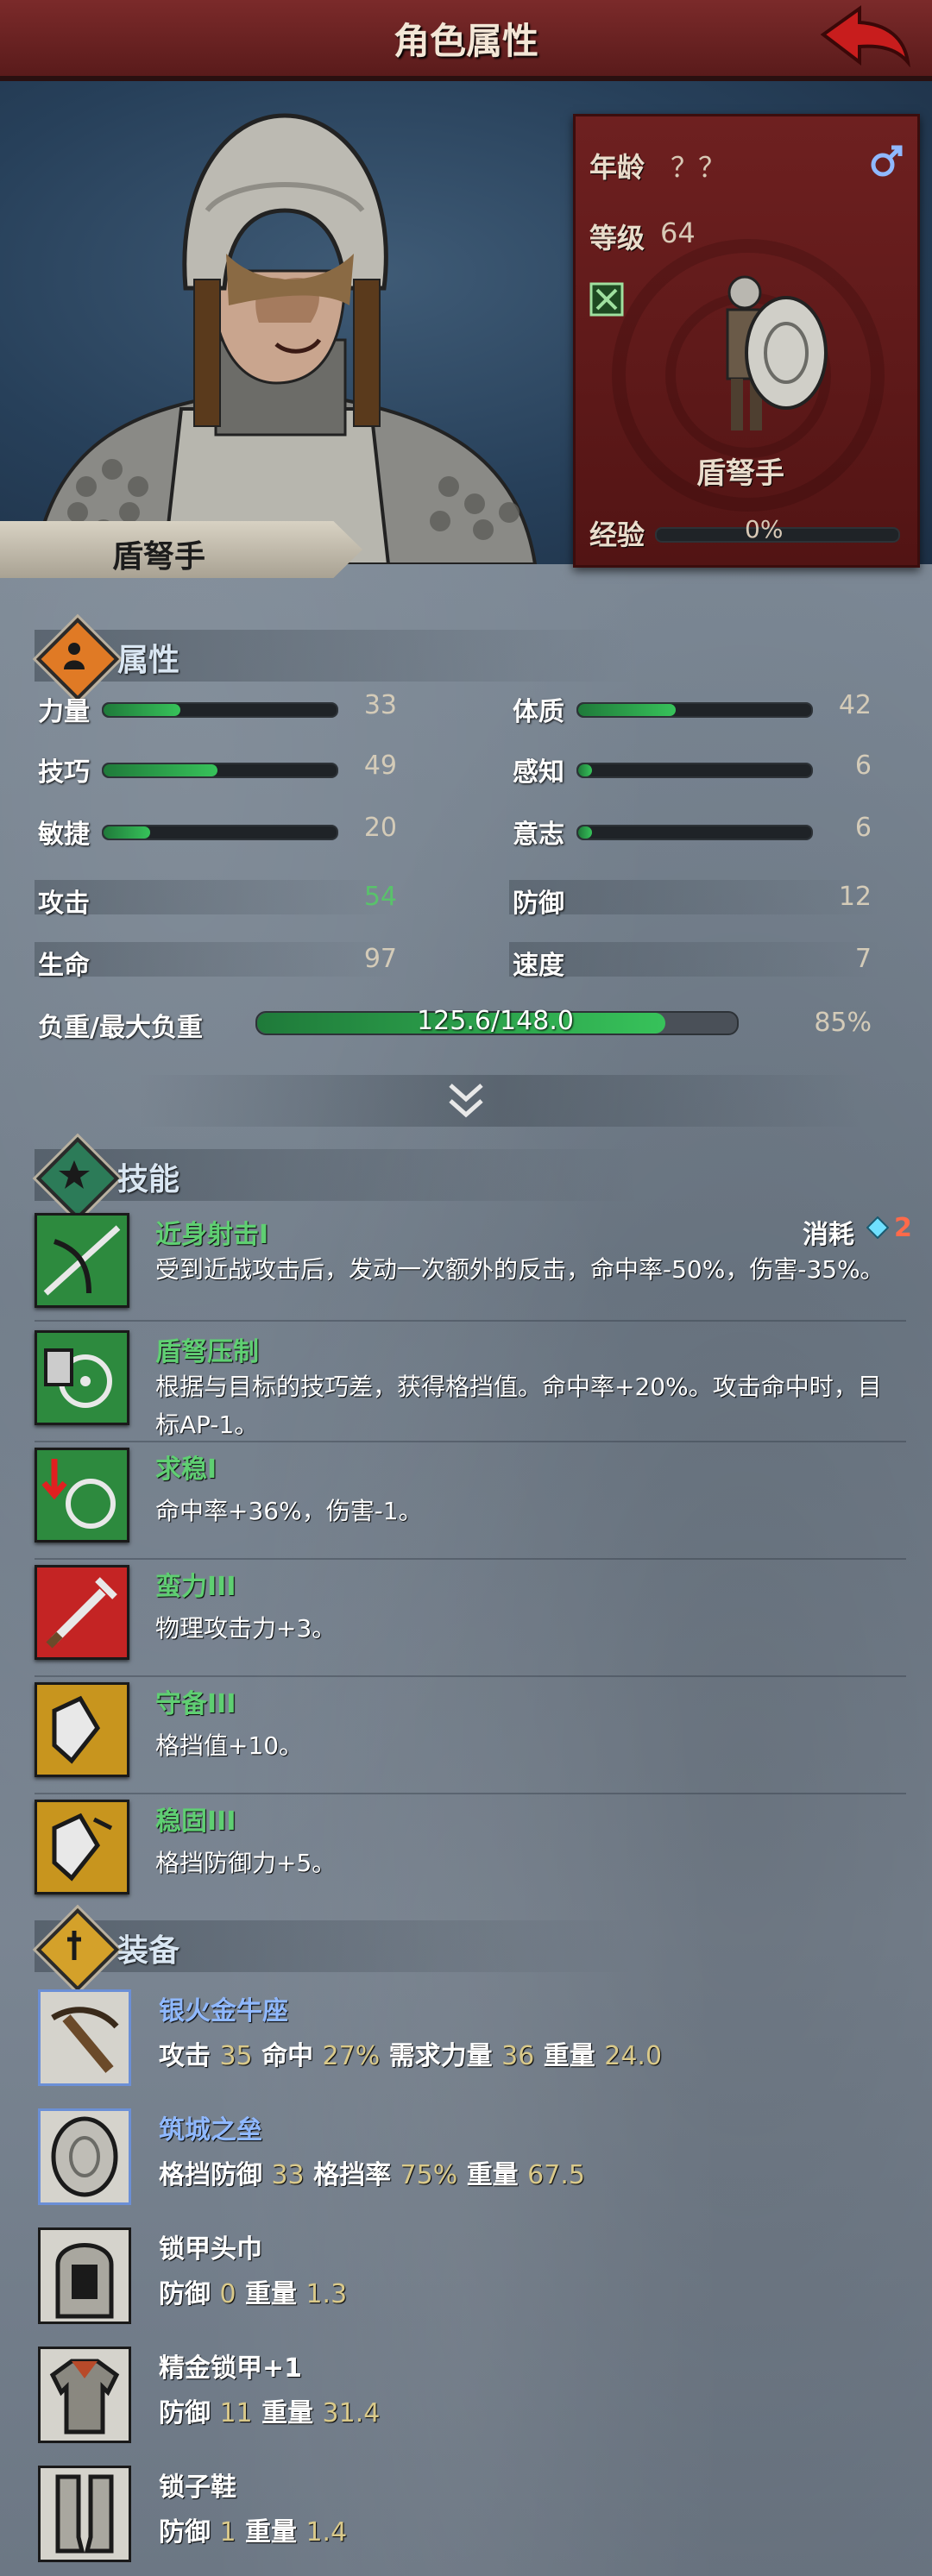 This screenshot has width=932, height=2576. Describe the element at coordinates (231, 2368) in the screenshot. I see `equipment-name: 精金锁甲+1` at that location.